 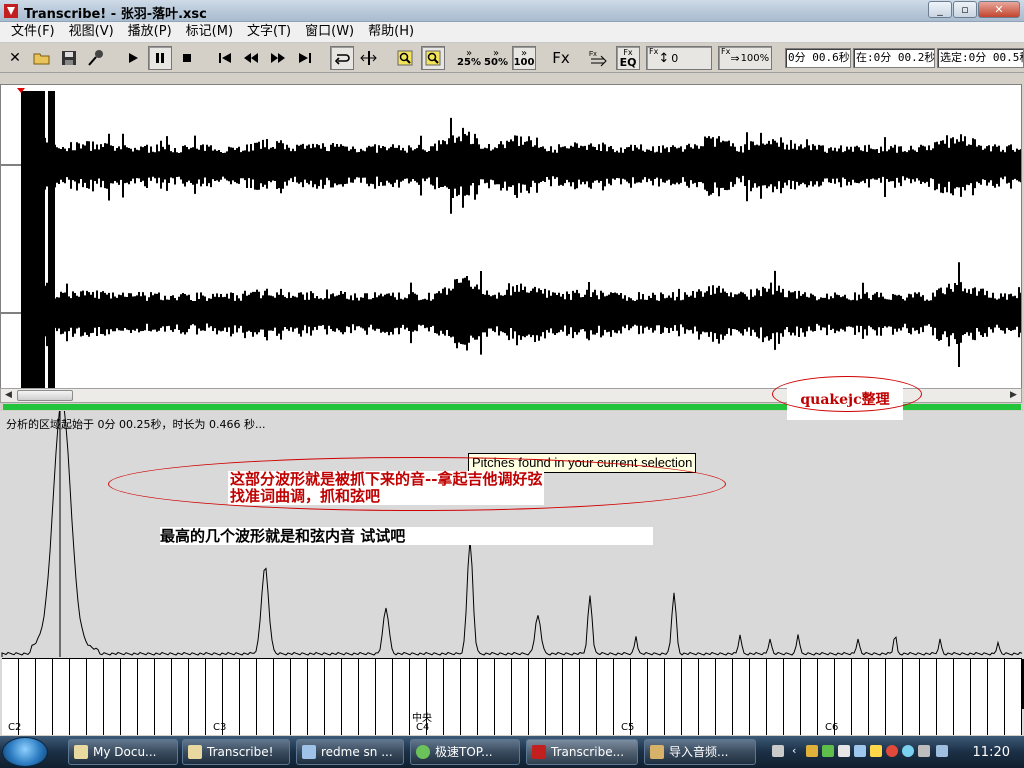 What do you see at coordinates (999, 9) in the screenshot?
I see `close-button: ✕` at bounding box center [999, 9].